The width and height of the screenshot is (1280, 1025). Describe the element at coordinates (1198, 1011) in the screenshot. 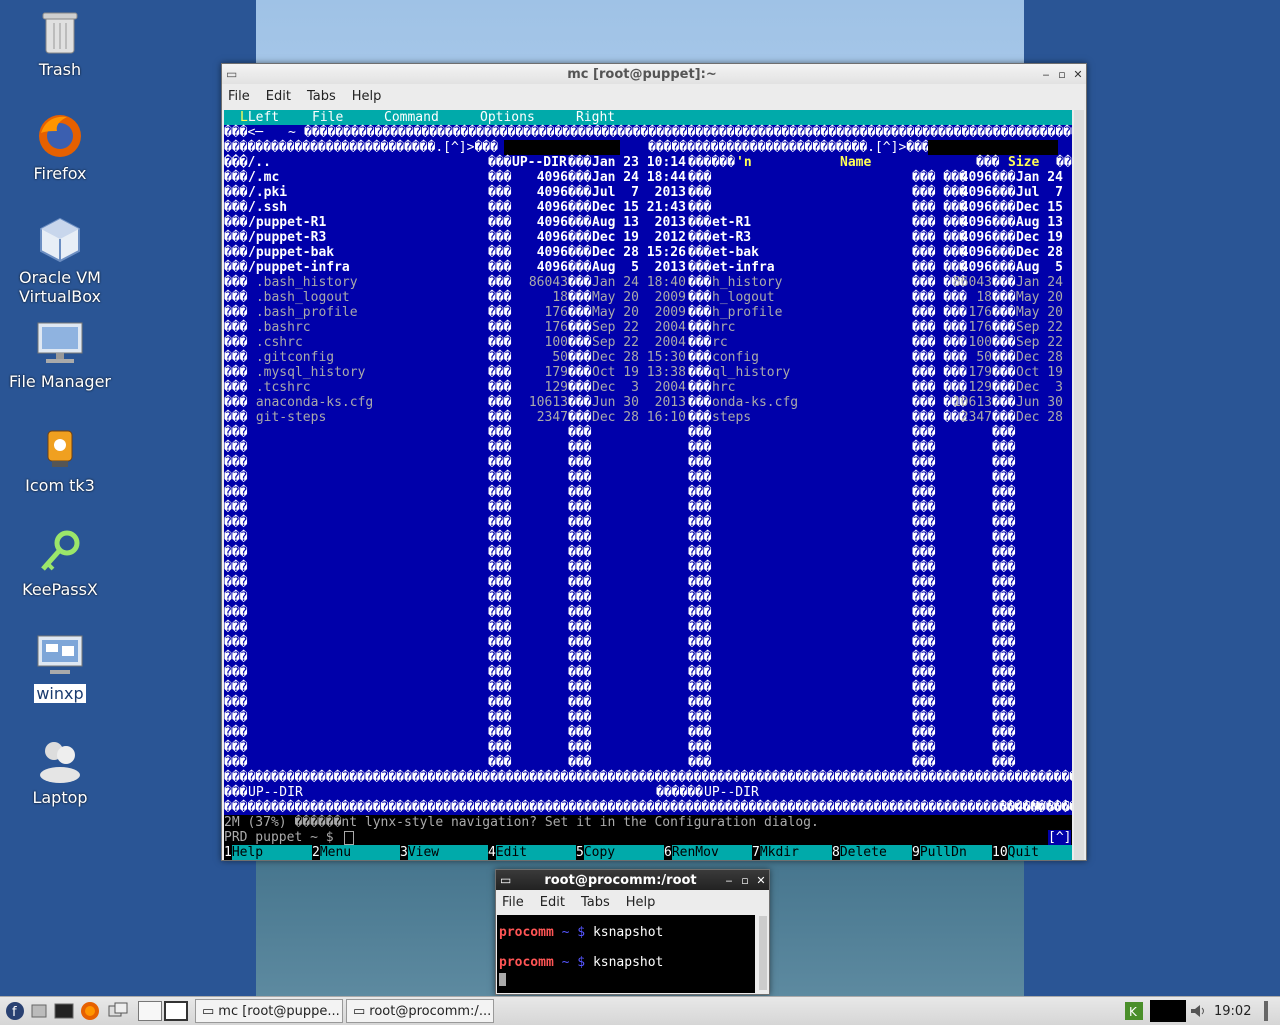

I see `volume-icon` at that location.